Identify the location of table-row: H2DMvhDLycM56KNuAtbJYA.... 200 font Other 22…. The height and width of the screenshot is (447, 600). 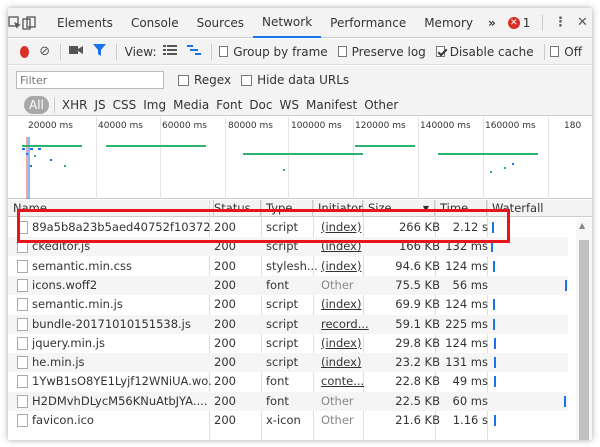
(288, 401).